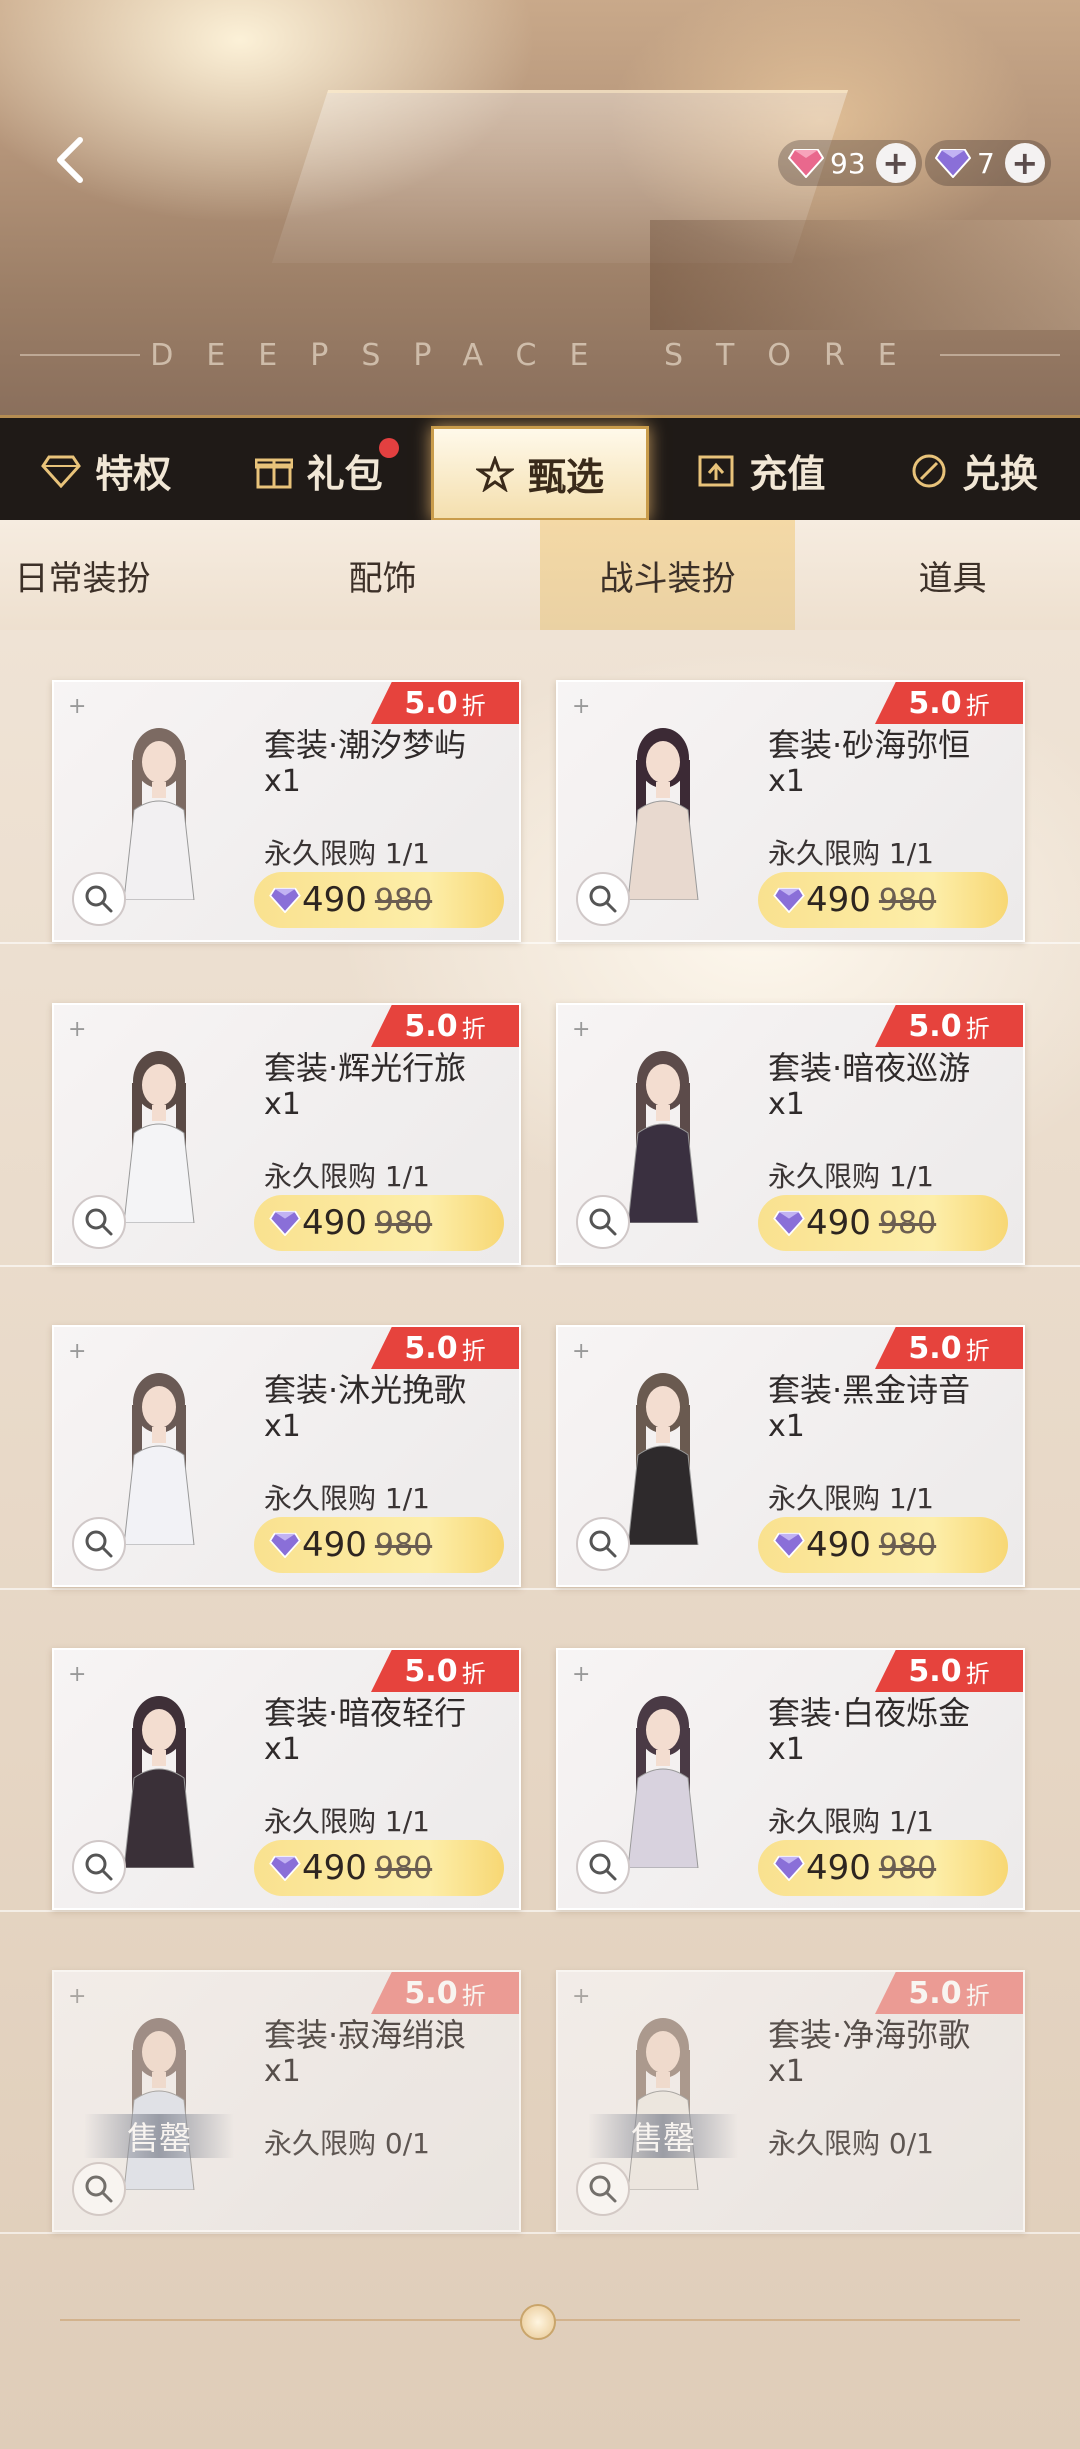 The height and width of the screenshot is (2449, 1080). Describe the element at coordinates (761, 470) in the screenshot. I see `tab-top-up: 充值` at that location.